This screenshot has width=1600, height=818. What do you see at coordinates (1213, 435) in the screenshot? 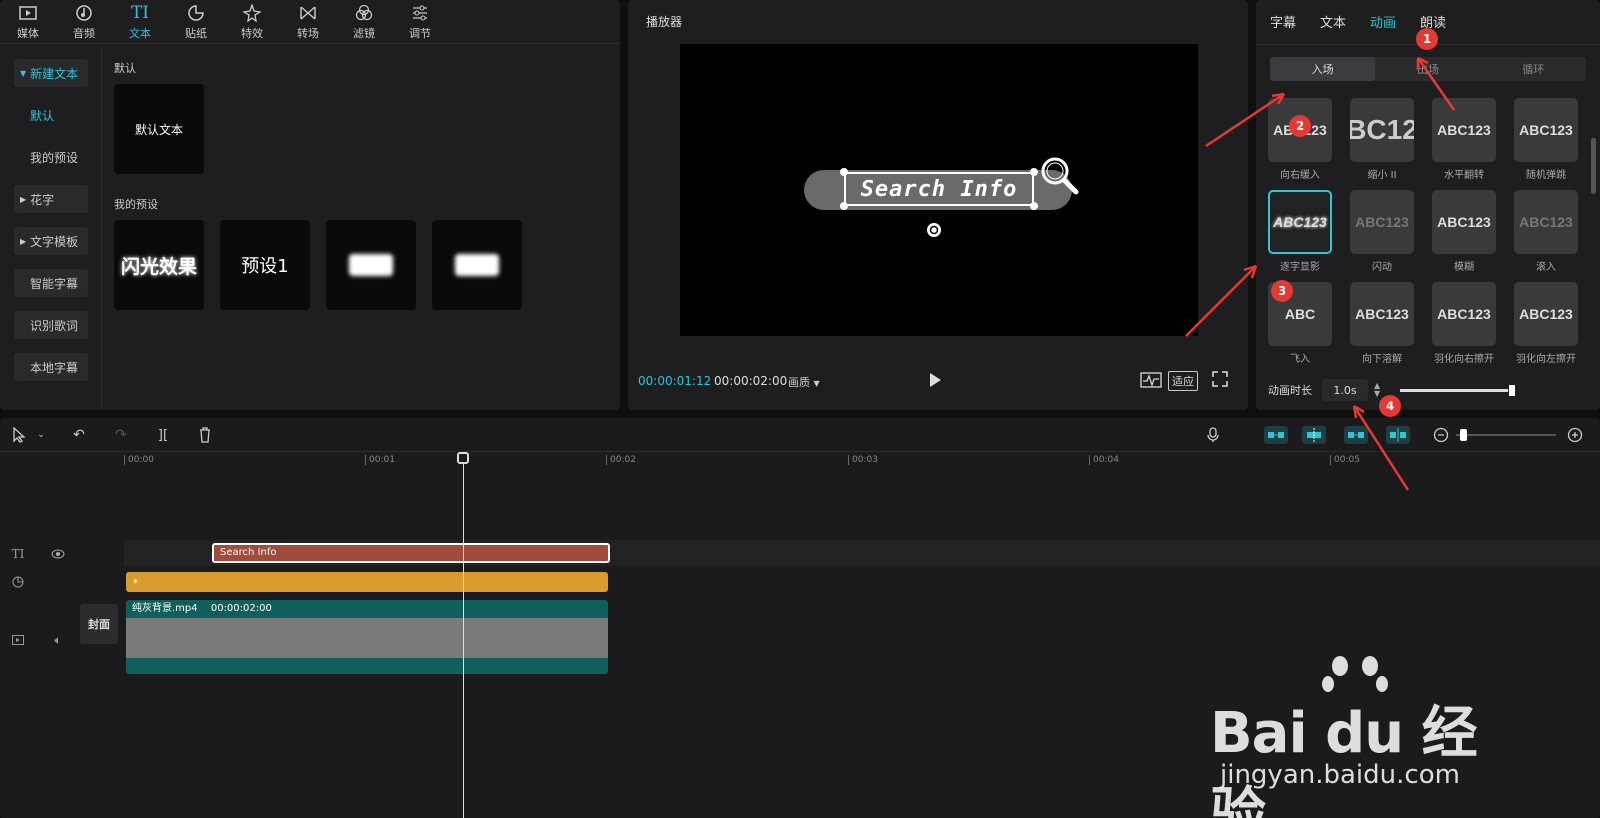
I see `microphone-icon` at bounding box center [1213, 435].